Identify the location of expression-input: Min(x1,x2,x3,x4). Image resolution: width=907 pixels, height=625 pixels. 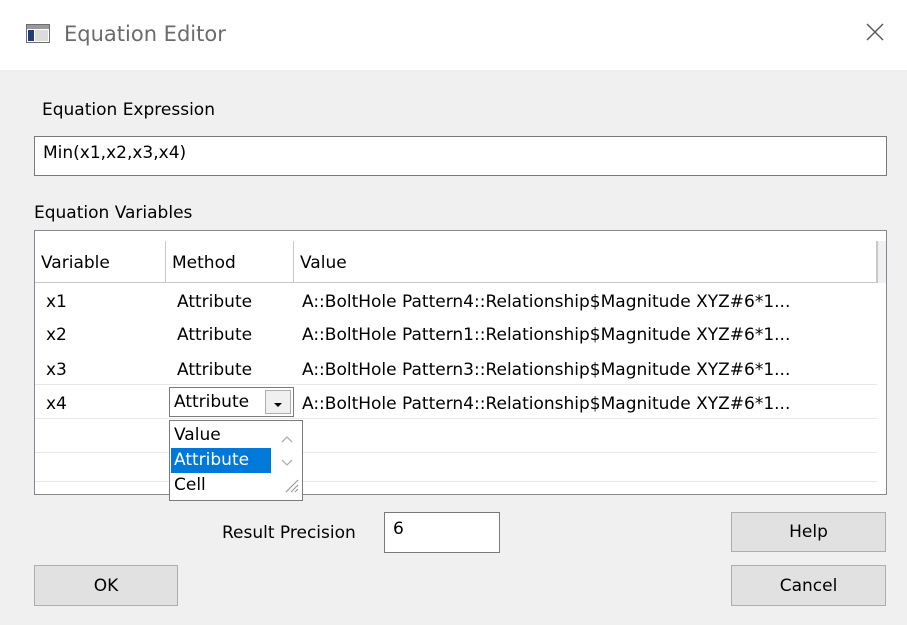
(460, 156).